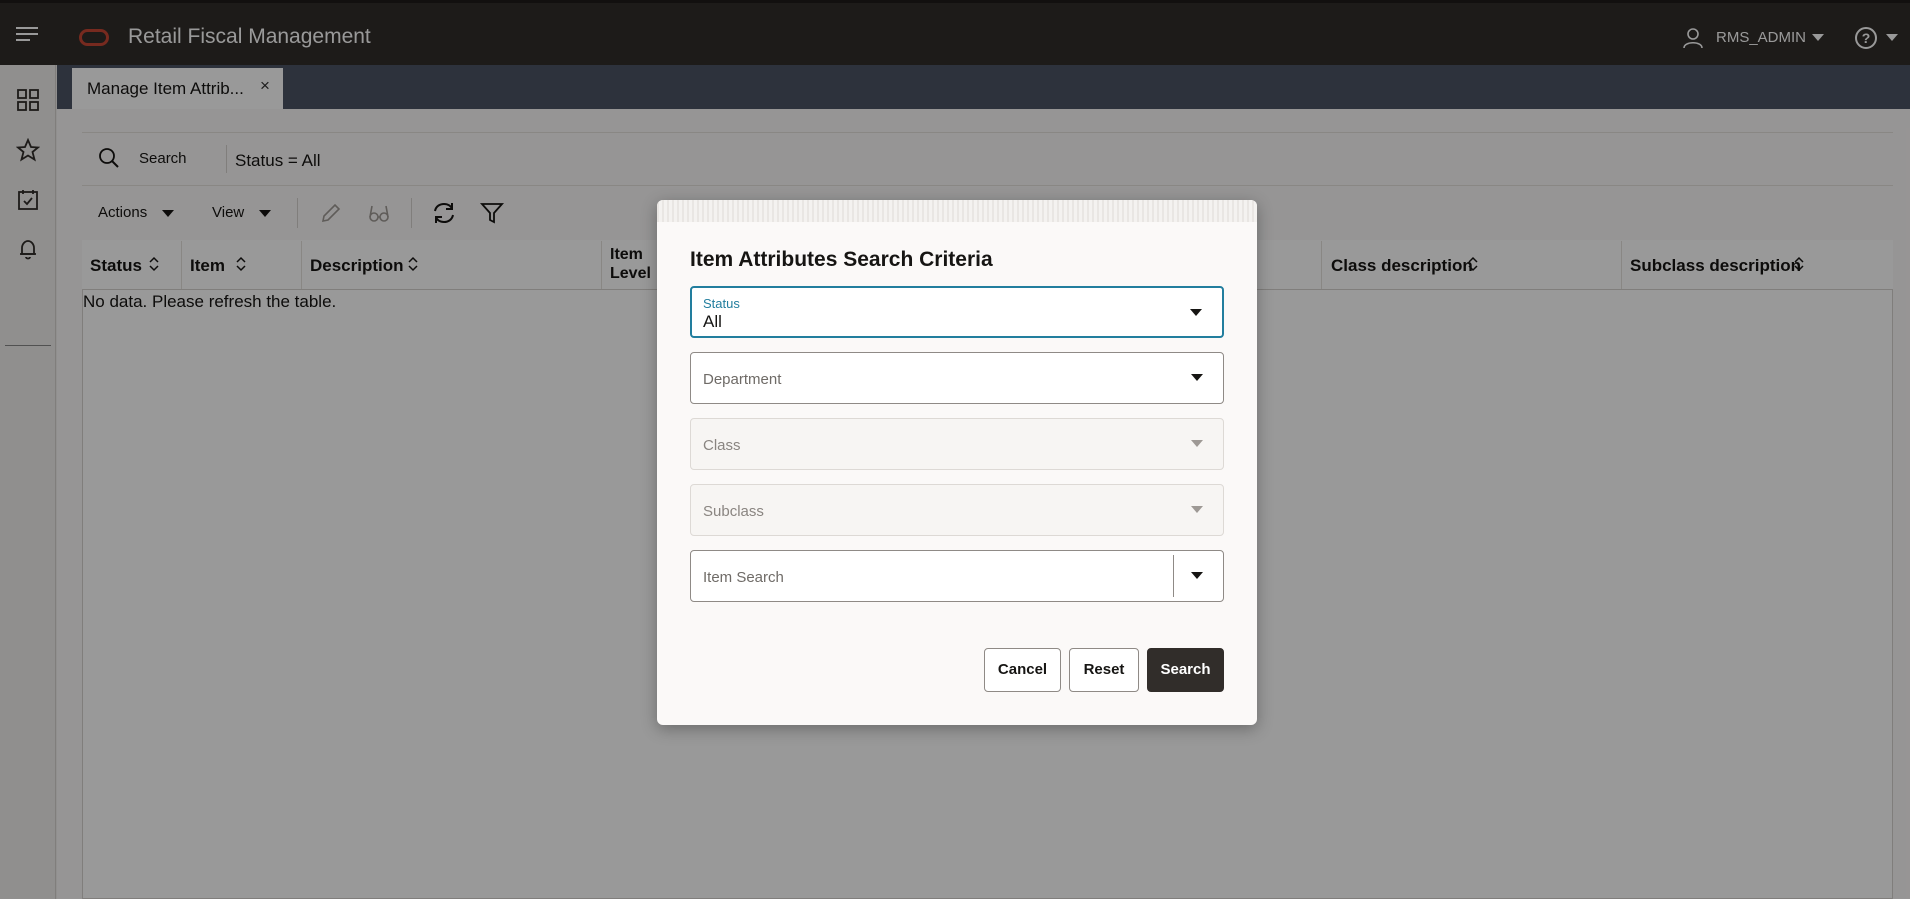  I want to click on reset-button: Reset, so click(1104, 670).